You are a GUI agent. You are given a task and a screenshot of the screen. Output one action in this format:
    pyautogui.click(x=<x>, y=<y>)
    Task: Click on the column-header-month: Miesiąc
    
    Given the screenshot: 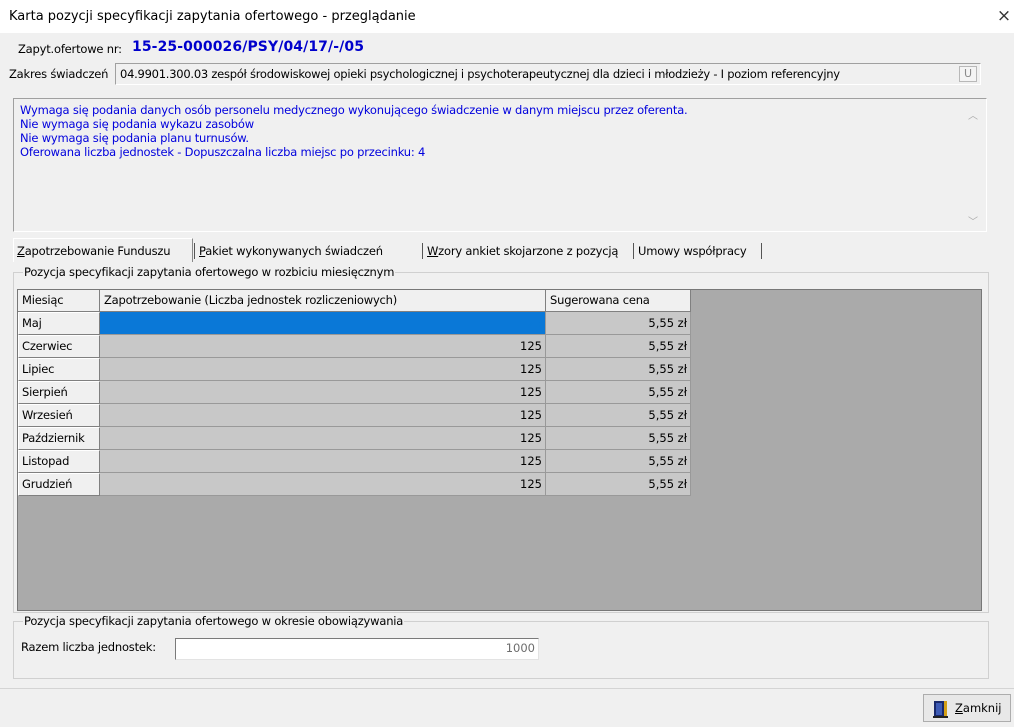 What is the action you would take?
    pyautogui.click(x=59, y=301)
    